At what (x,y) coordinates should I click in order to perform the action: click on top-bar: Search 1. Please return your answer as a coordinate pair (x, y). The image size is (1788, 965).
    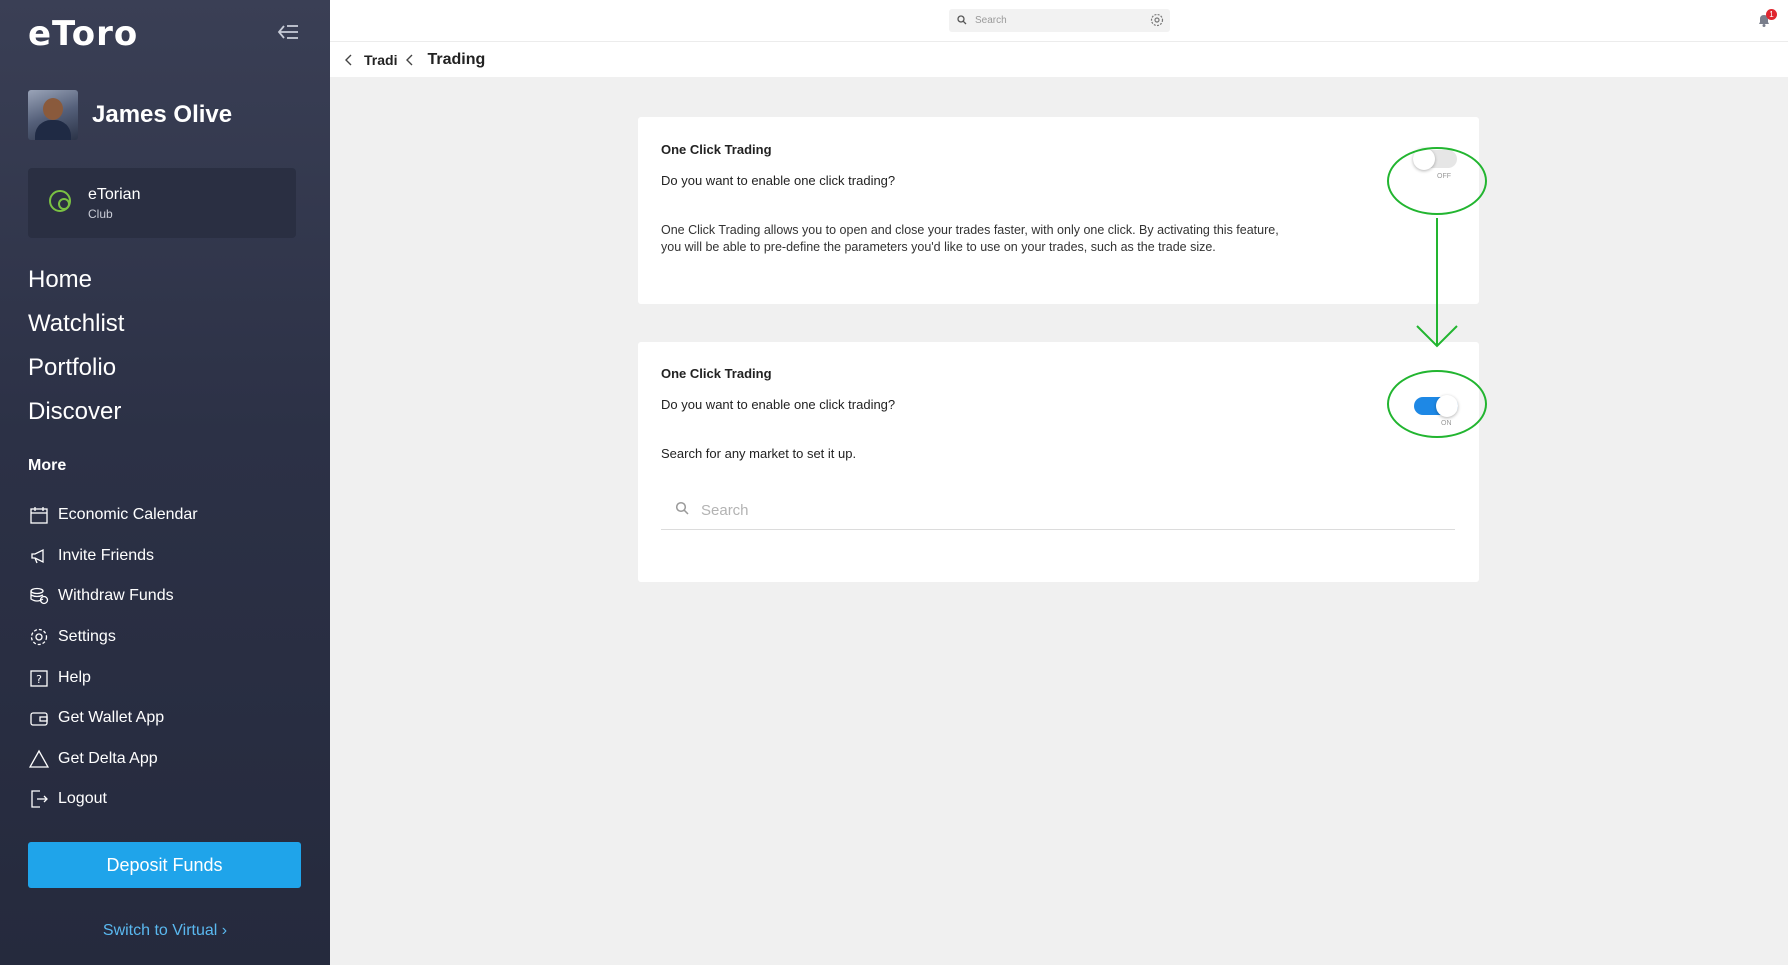
    Looking at the image, I should click on (1059, 21).